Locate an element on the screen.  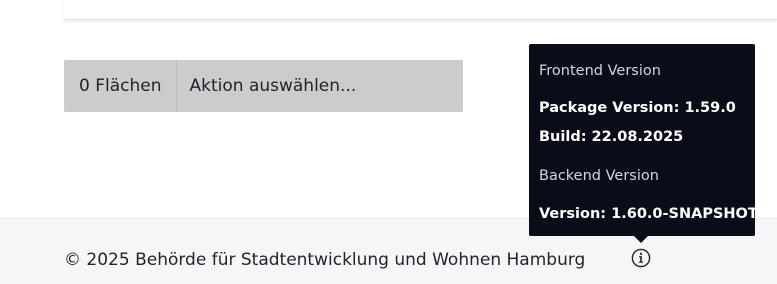
frontend-version-heading: Frontend Version is located at coordinates (600, 71).